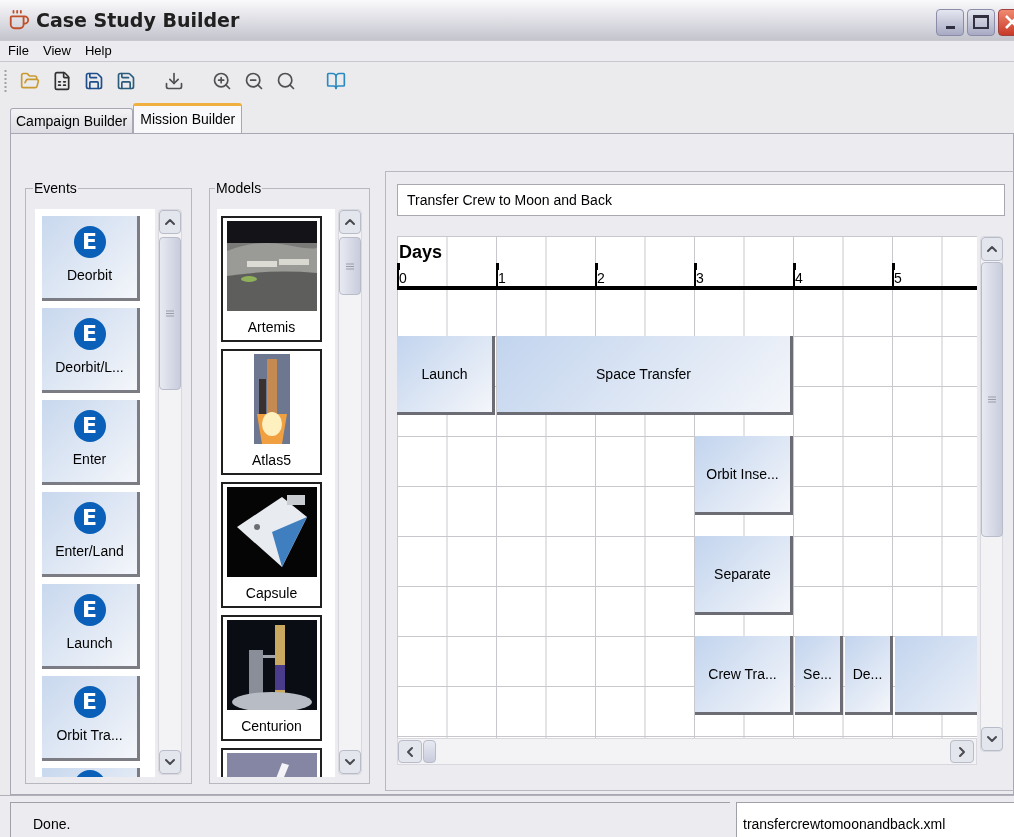  Describe the element at coordinates (271, 678) in the screenshot. I see `model-card: Centurion` at that location.